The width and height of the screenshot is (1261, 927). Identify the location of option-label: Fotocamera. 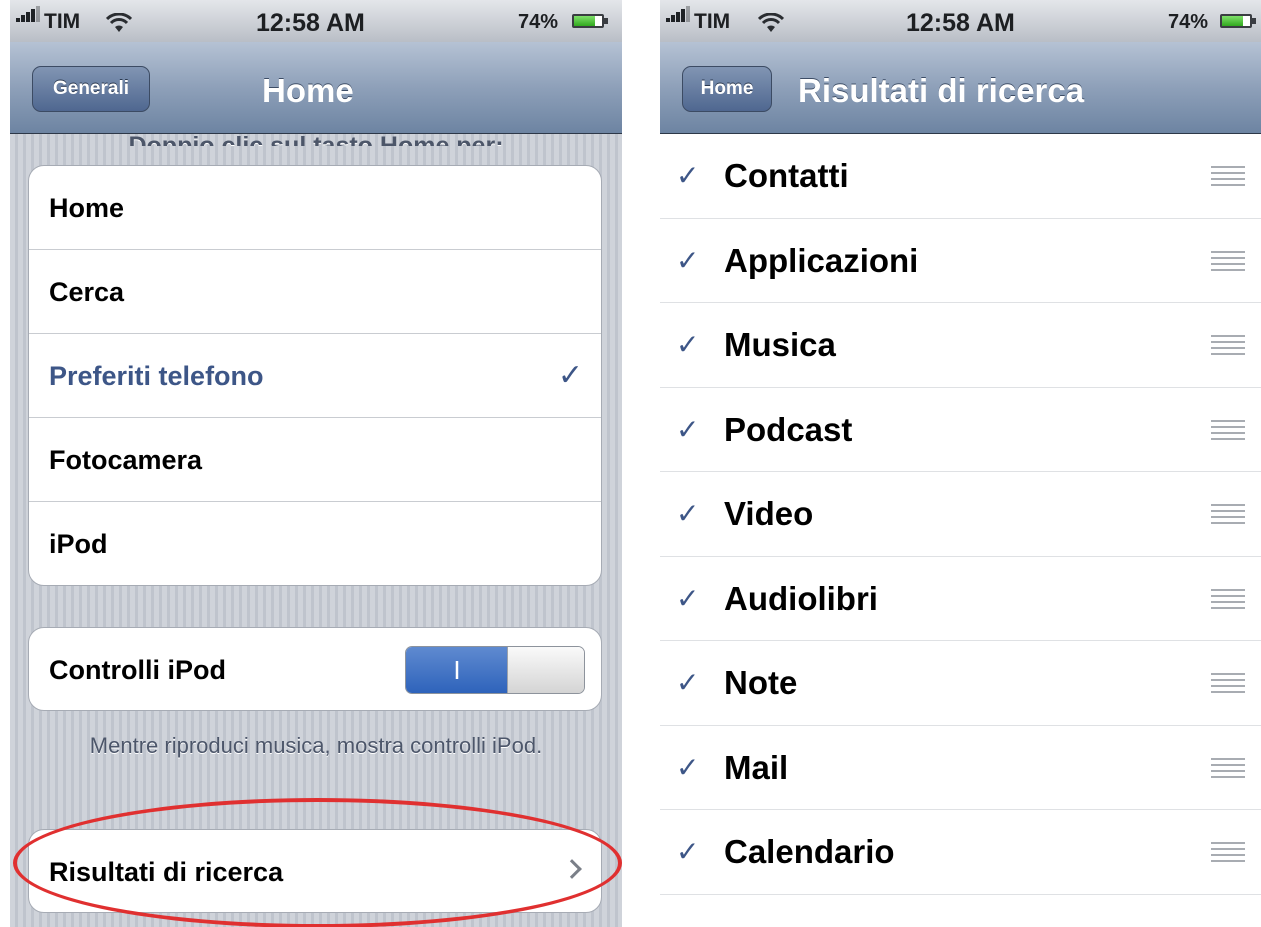
(126, 460).